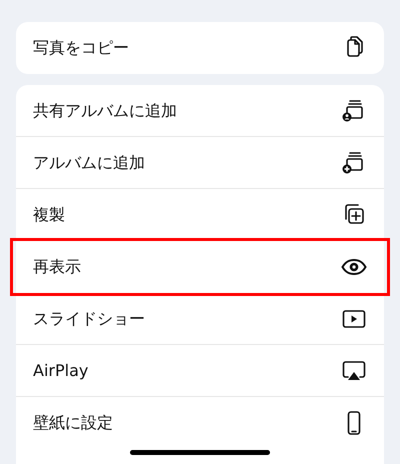 The height and width of the screenshot is (464, 400). What do you see at coordinates (200, 371) in the screenshot?
I see `menu-item: AirPlay` at bounding box center [200, 371].